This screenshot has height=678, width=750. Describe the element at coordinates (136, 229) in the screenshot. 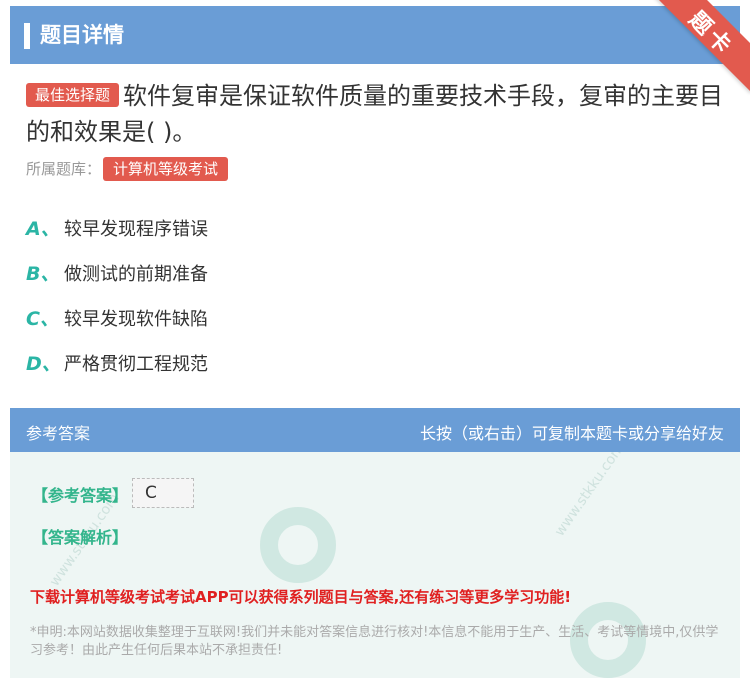

I see `option-text: 较早发现程序错误` at that location.